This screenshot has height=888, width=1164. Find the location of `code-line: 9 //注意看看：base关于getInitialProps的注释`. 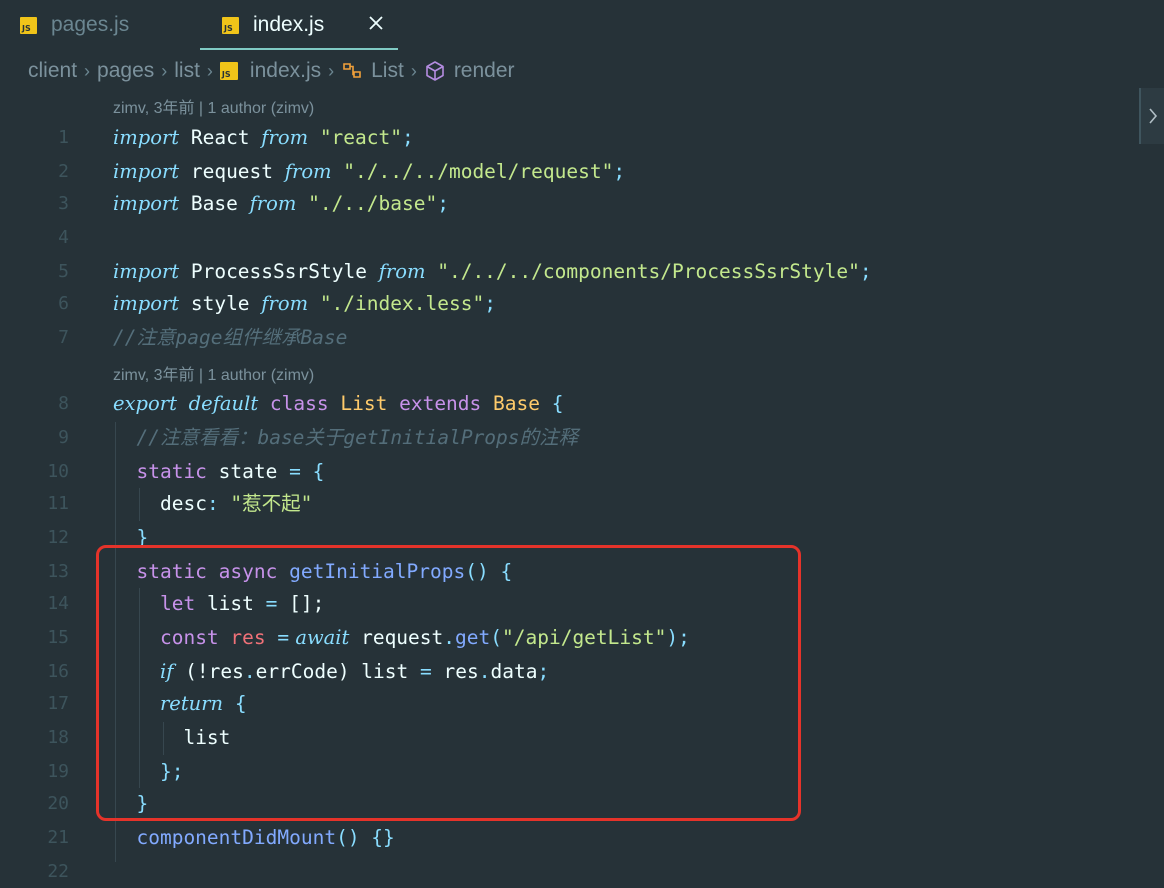

code-line: 9 //注意看看：base关于getInitialProps的注释 is located at coordinates (565, 437).